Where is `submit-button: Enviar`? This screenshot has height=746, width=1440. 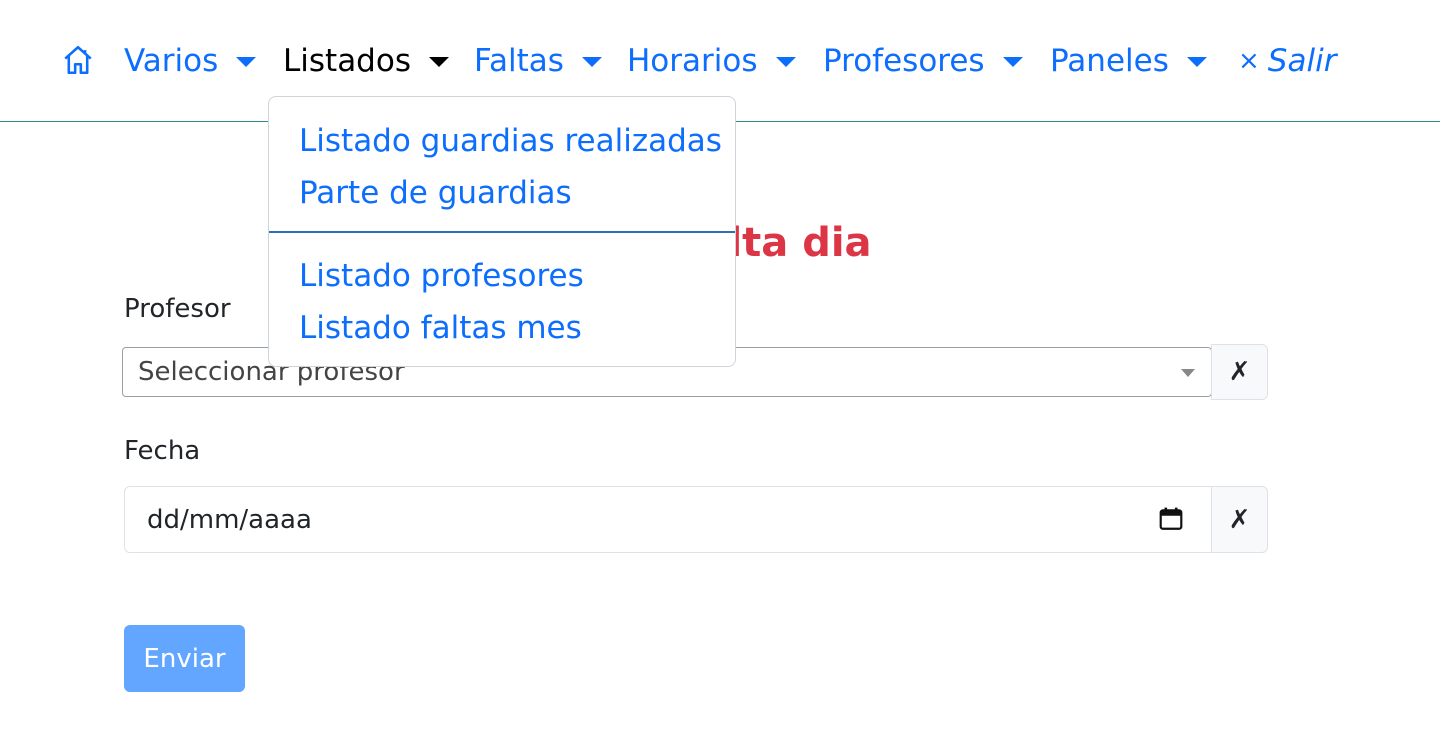 submit-button: Enviar is located at coordinates (184, 658).